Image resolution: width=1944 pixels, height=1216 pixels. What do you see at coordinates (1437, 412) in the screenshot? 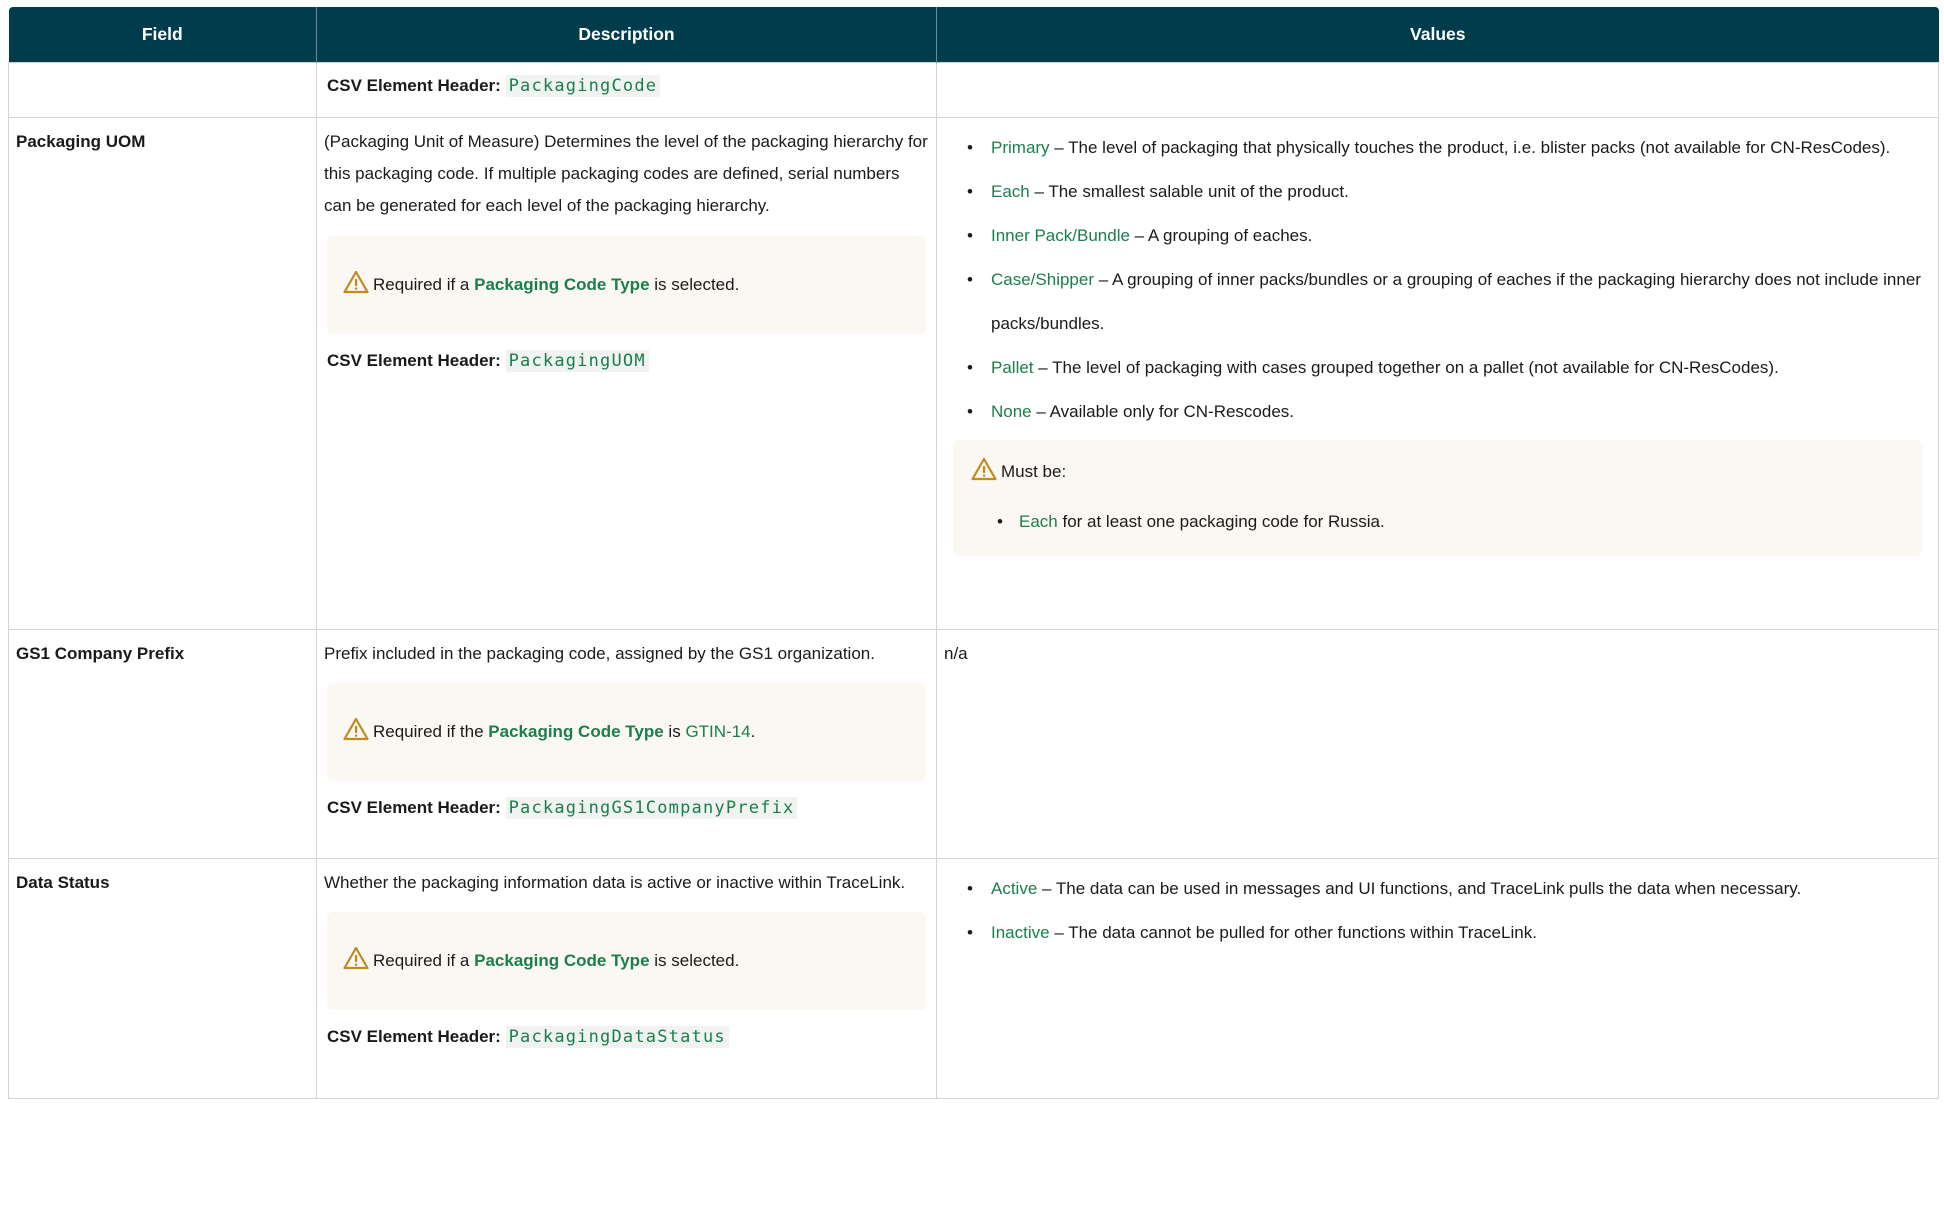
I see `list-item: None – Available only for CN-Rescodes.` at bounding box center [1437, 412].